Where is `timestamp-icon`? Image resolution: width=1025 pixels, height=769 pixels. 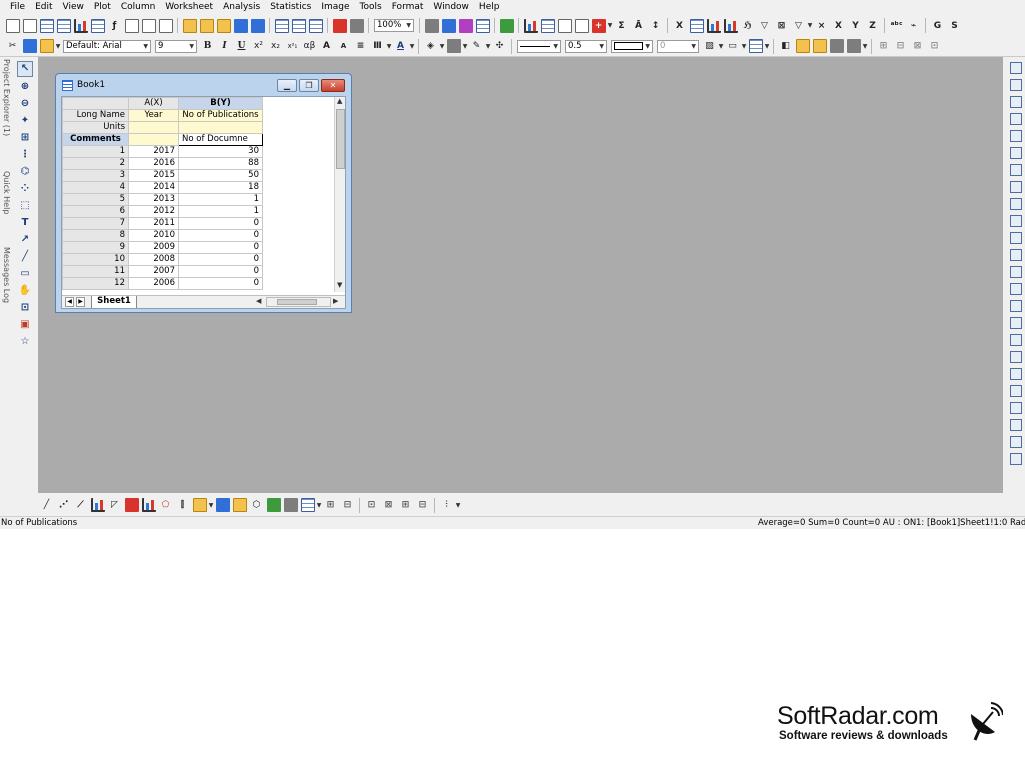
timestamp-icon is located at coordinates (1015, 237).